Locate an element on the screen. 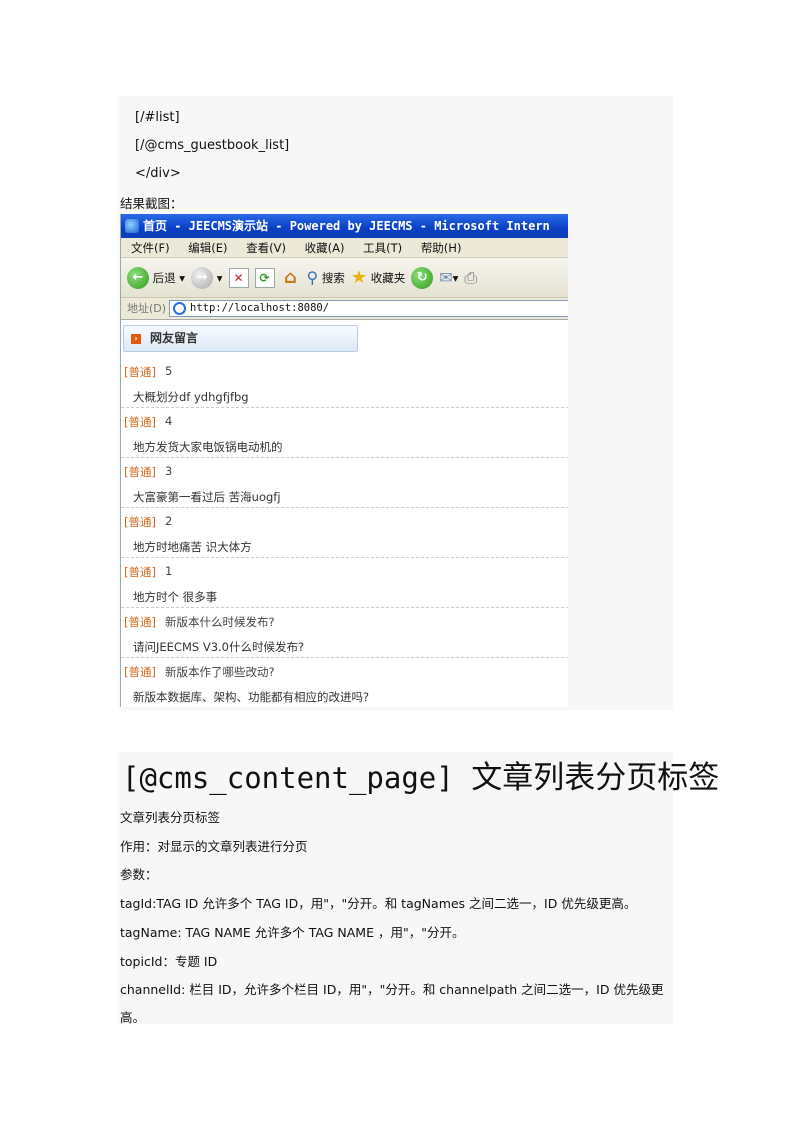 The image size is (794, 1123). menu-view: 查看(V) is located at coordinates (266, 248).